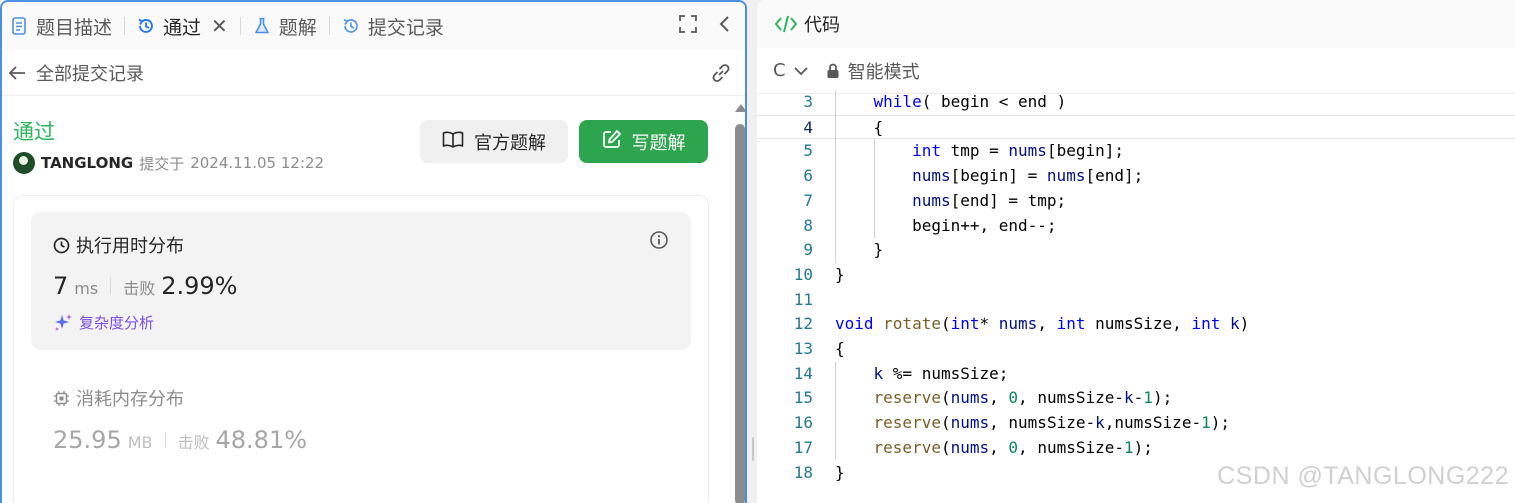 The image size is (1515, 503). I want to click on runtime-beats-label: 击败, so click(139, 288).